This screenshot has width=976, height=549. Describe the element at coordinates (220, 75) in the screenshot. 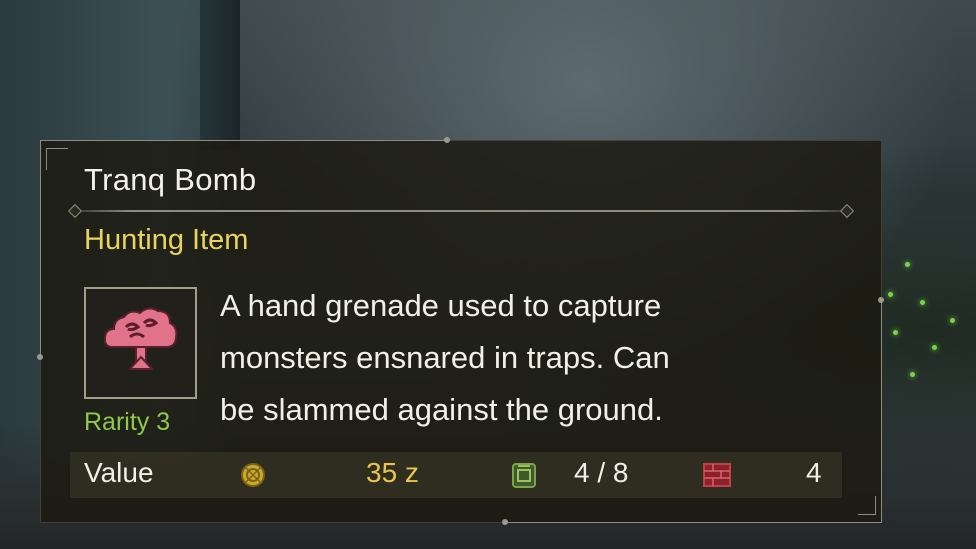

I see `background-rock-ridge` at that location.